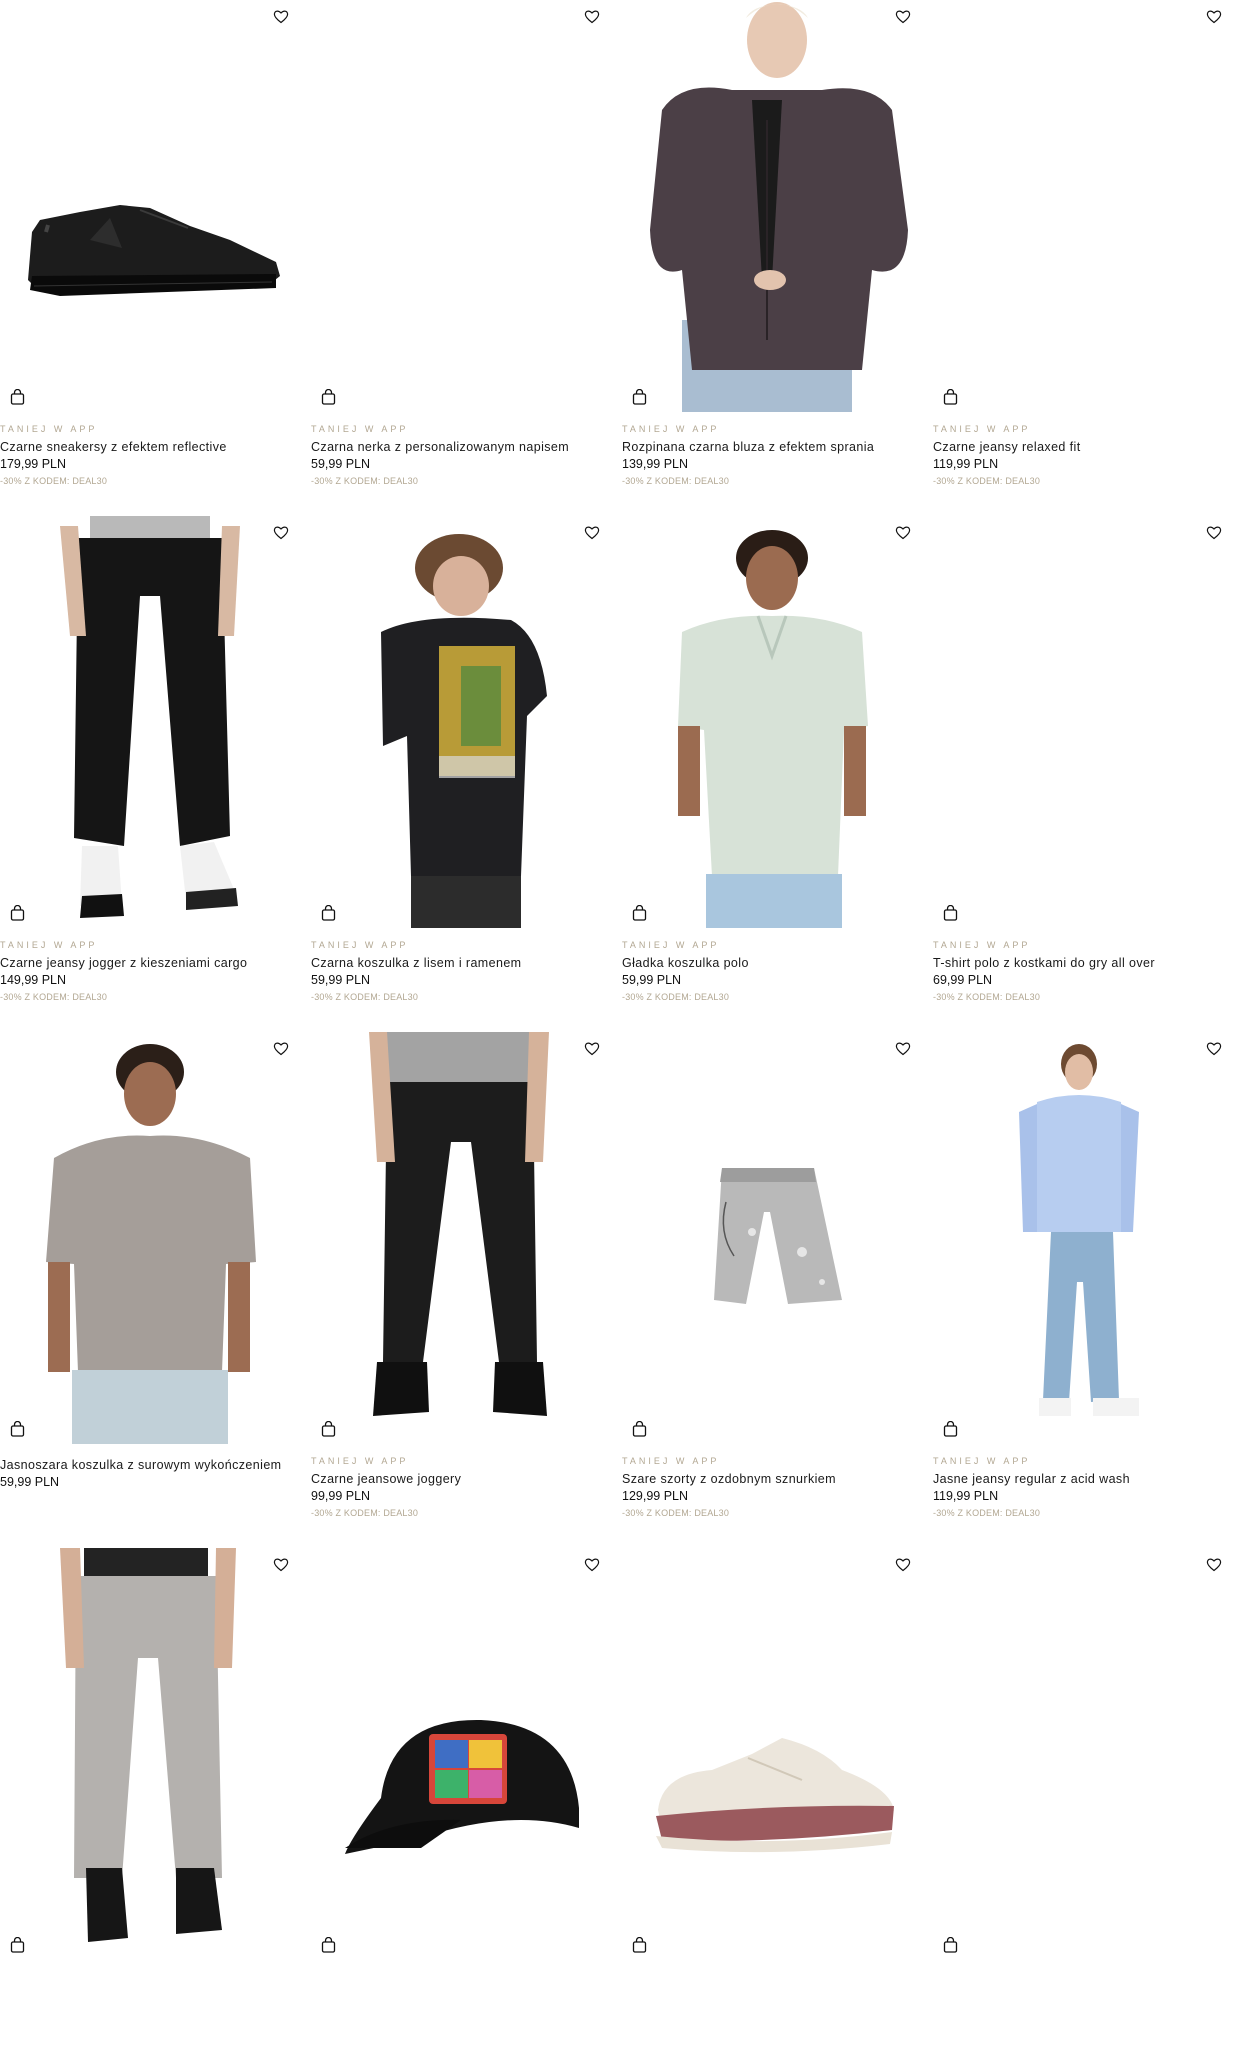 The image size is (1250, 2064). Describe the element at coordinates (769, 1754) in the screenshot. I see `product-image-knit-sneakers` at that location.